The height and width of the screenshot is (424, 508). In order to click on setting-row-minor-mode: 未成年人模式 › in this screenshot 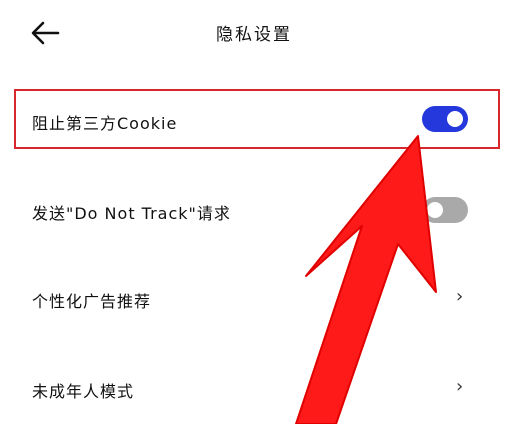, I will do `click(254, 390)`.